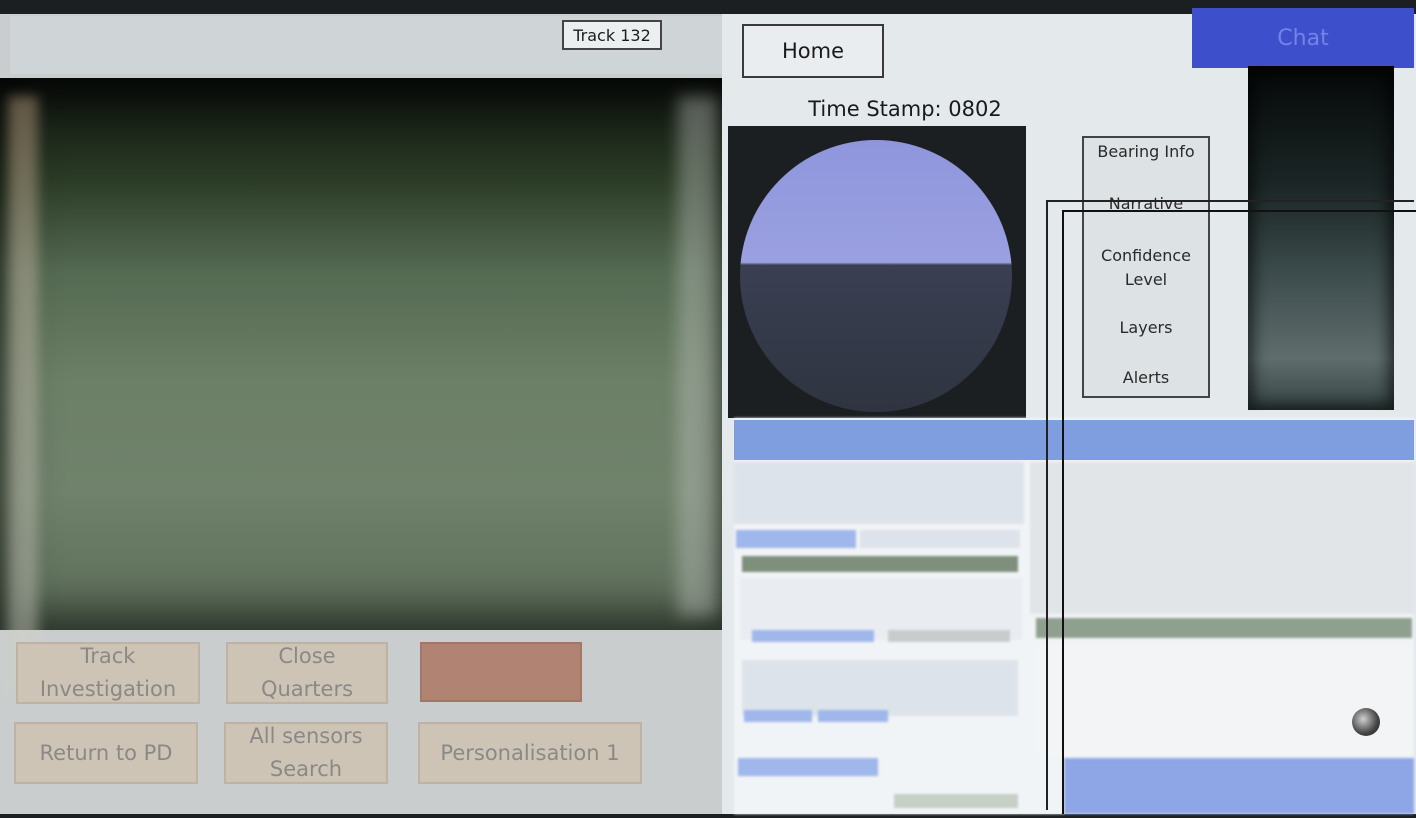  Describe the element at coordinates (1146, 152) in the screenshot. I see `menu-bearing-info: Bearing Info` at that location.